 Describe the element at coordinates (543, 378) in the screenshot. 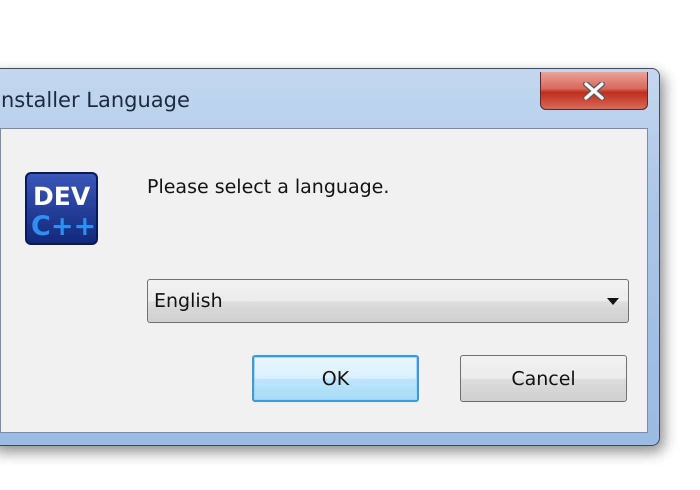

I see `cancel-button: Cancel` at that location.